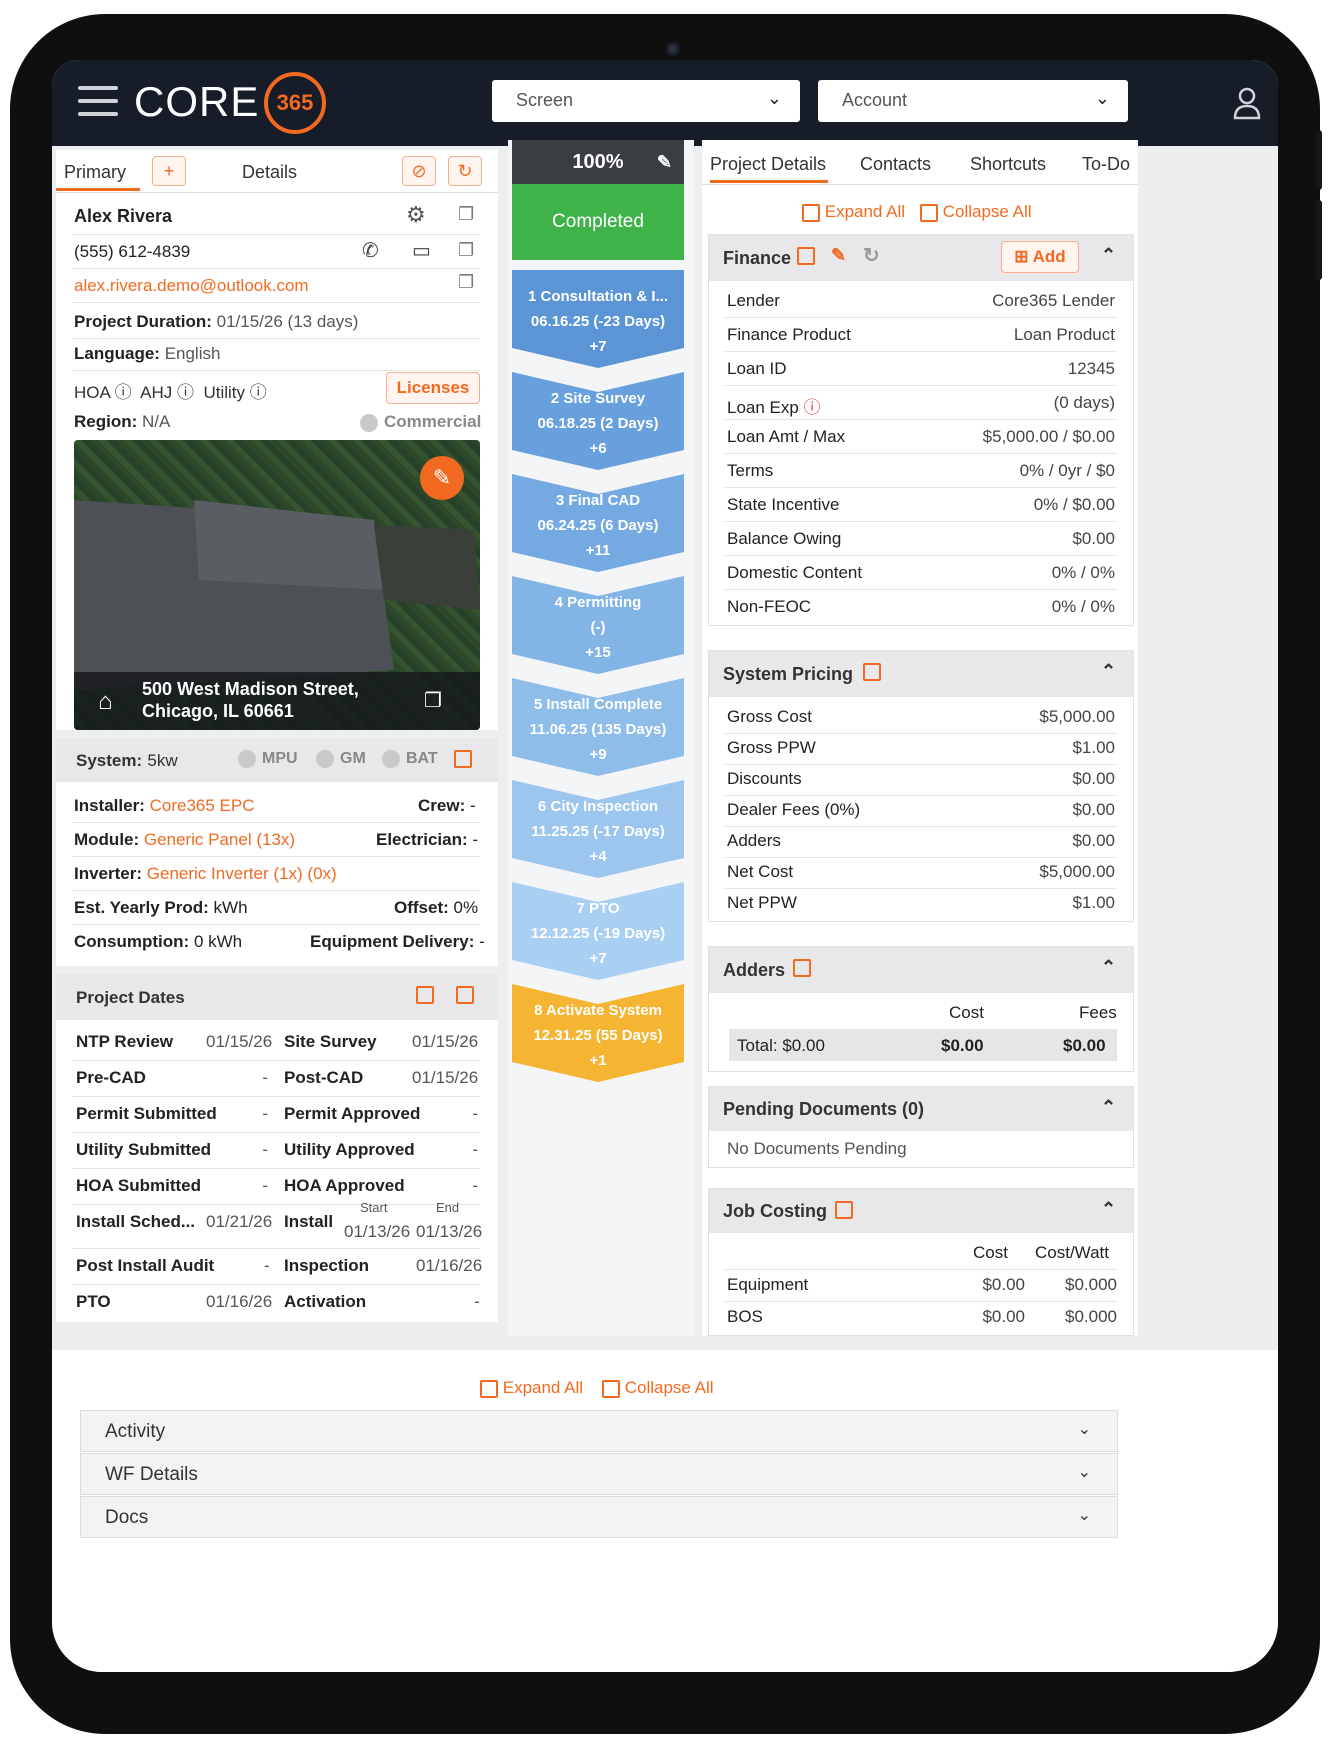 This screenshot has height=1749, width=1334. Describe the element at coordinates (599, 1431) in the screenshot. I see `accordion-activity: Activity ⌄` at that location.